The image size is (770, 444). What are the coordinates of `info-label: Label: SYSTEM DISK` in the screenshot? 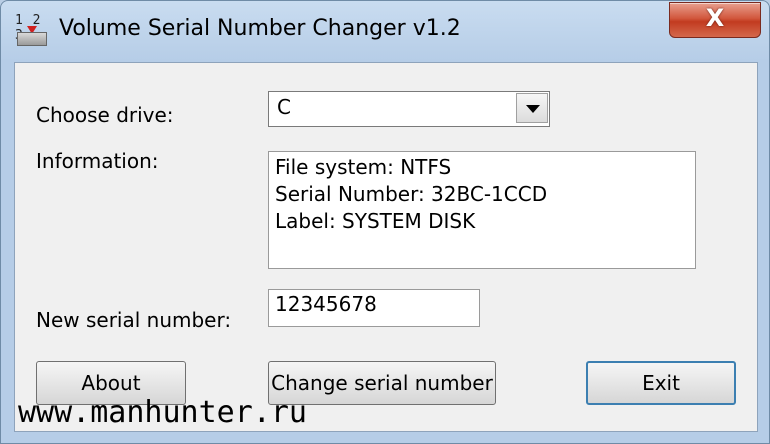 It's located at (375, 221).